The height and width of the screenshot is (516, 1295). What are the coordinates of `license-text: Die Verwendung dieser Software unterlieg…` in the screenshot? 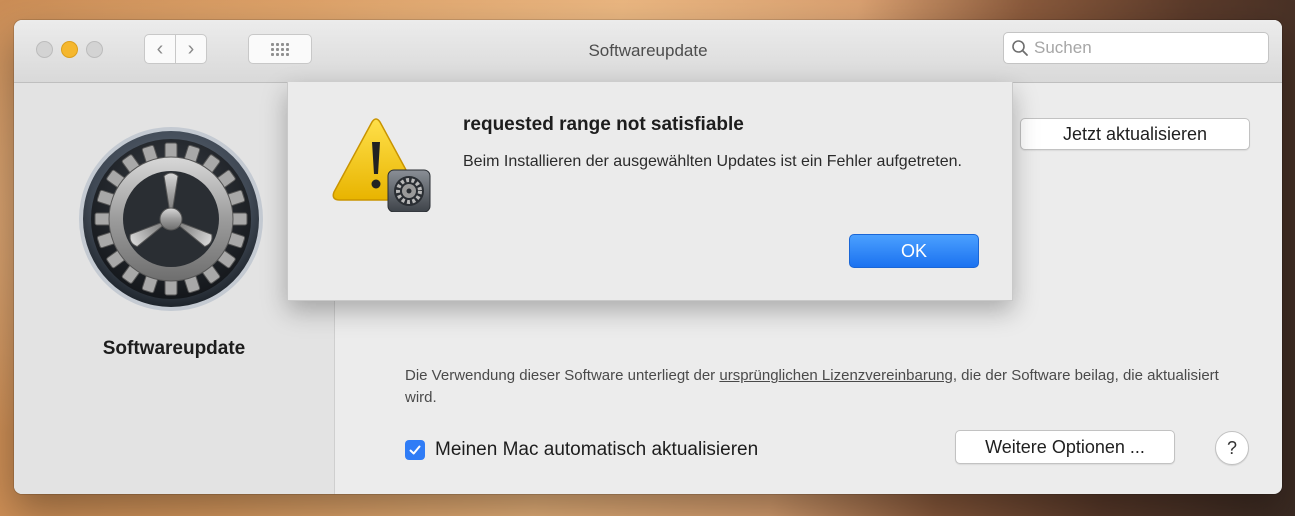 It's located at (820, 387).